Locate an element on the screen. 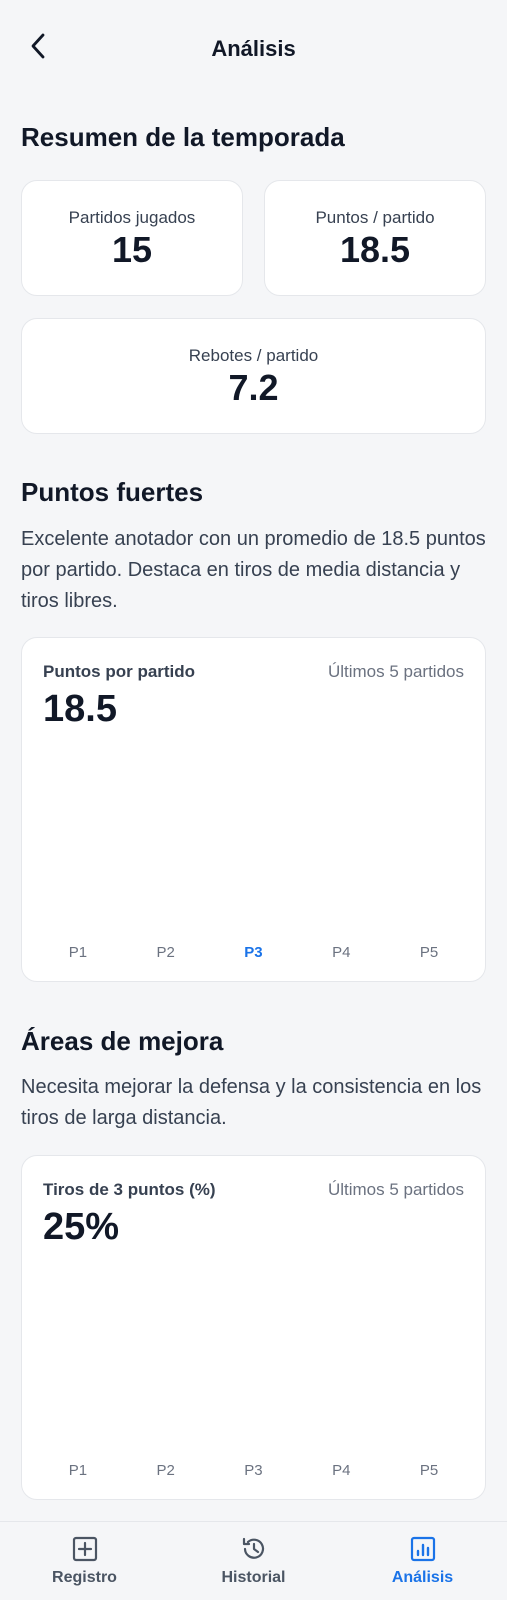 Image resolution: width=507 pixels, height=1600 pixels. tab-label: Registro is located at coordinates (84, 1577).